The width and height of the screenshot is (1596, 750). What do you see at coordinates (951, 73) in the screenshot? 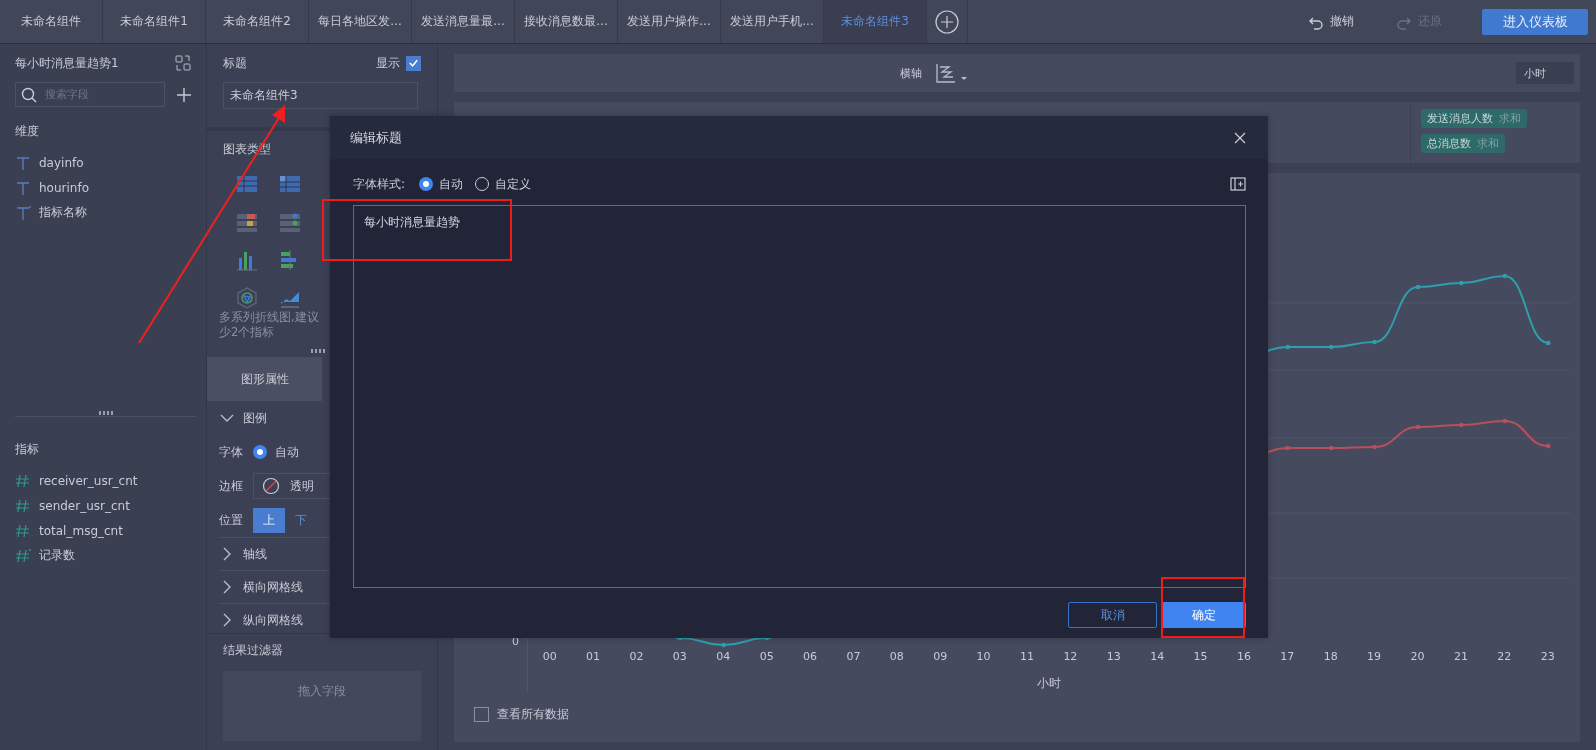
I see `axis-type-icon` at bounding box center [951, 73].